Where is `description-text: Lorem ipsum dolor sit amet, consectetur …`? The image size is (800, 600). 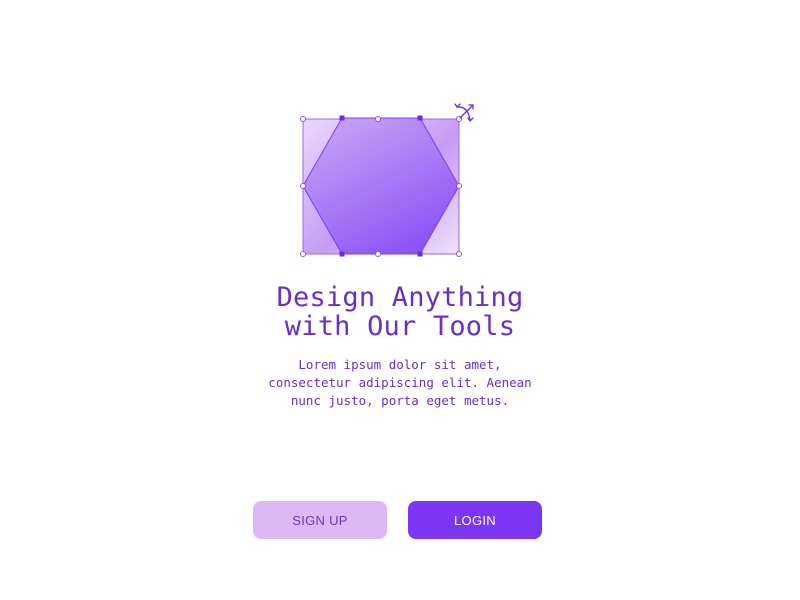 description-text: Lorem ipsum dolor sit amet, consectetur … is located at coordinates (400, 383).